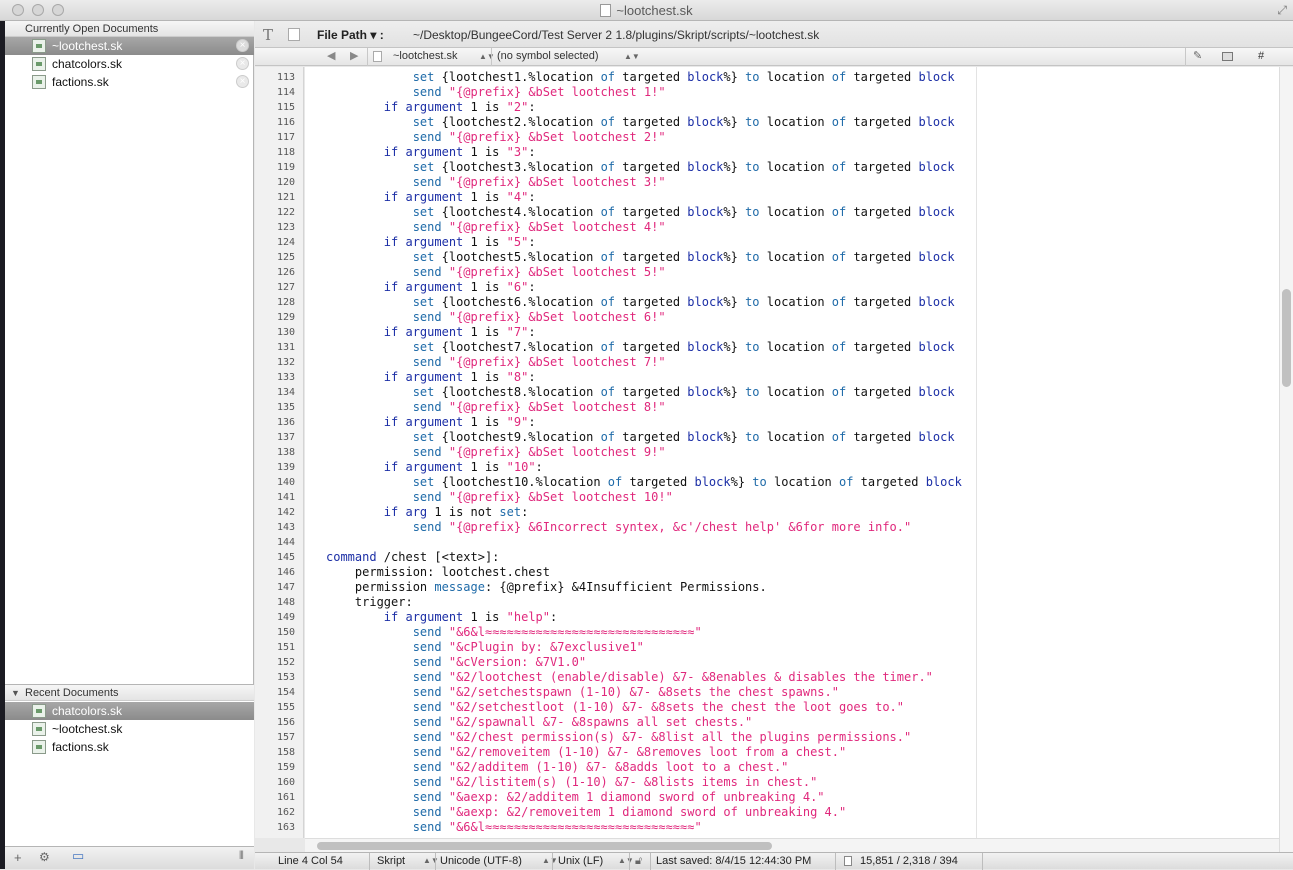  Describe the element at coordinates (481, 861) in the screenshot. I see `encoding-popup: Unicode (UTF-8)` at that location.